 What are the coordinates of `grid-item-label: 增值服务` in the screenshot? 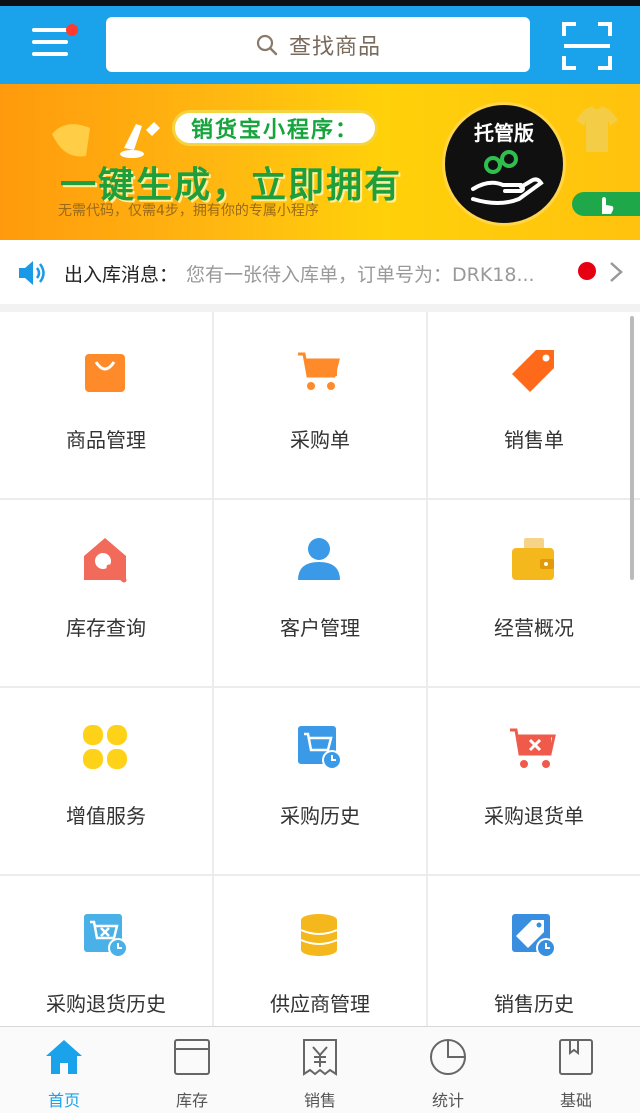 It's located at (106, 816).